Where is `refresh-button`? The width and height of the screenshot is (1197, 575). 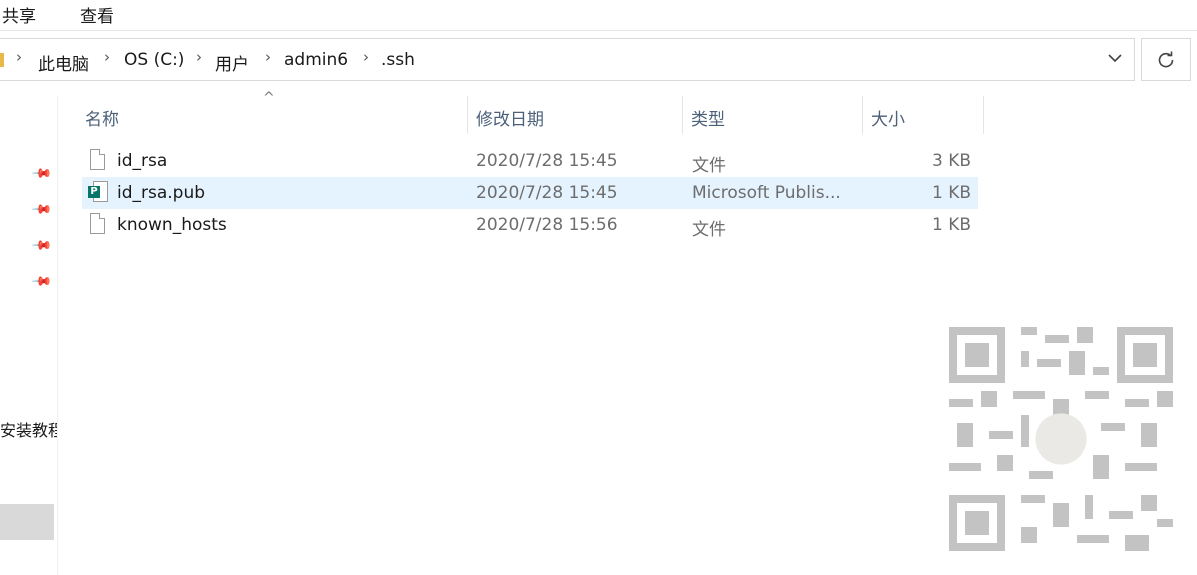
refresh-button is located at coordinates (1166, 59).